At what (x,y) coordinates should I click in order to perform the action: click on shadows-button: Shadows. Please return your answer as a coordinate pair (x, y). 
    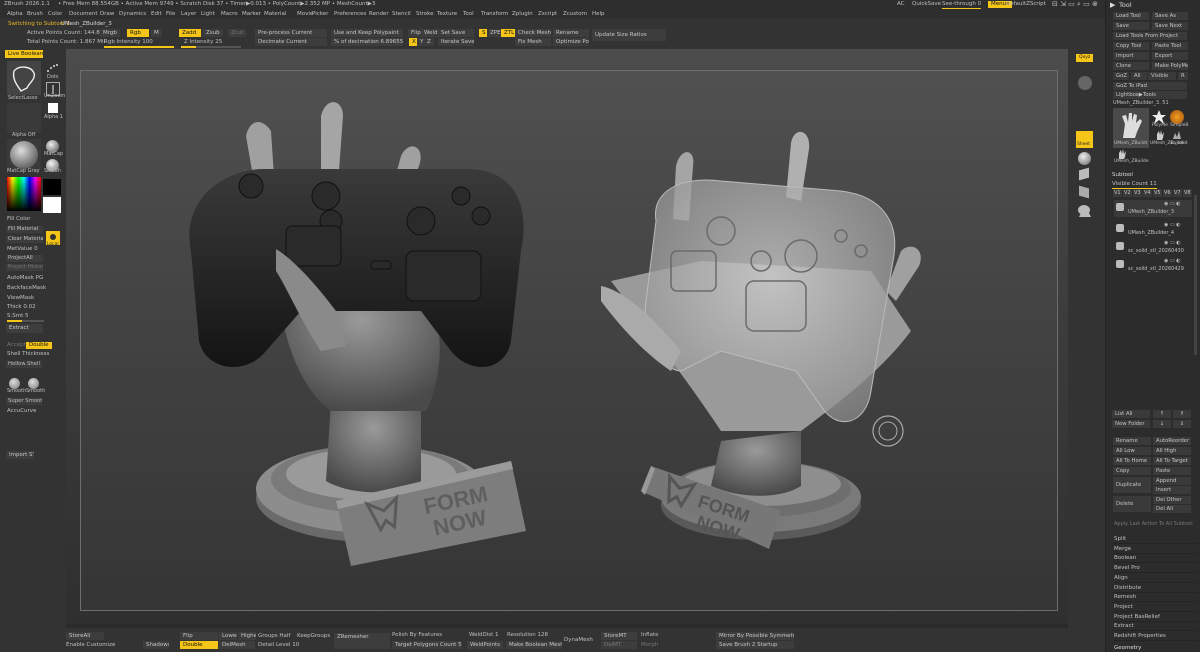
    Looking at the image, I should click on (156, 645).